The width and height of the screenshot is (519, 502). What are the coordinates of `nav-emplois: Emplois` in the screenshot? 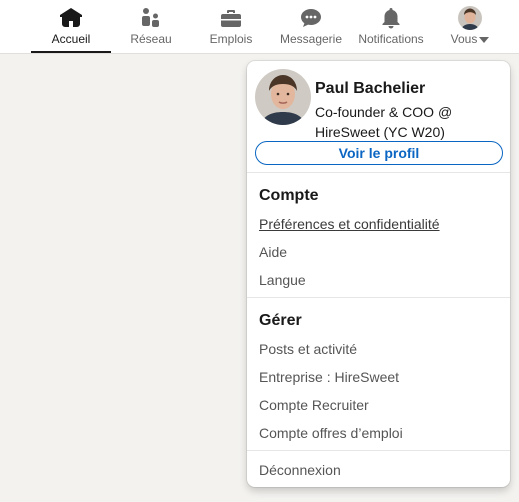 It's located at (231, 26).